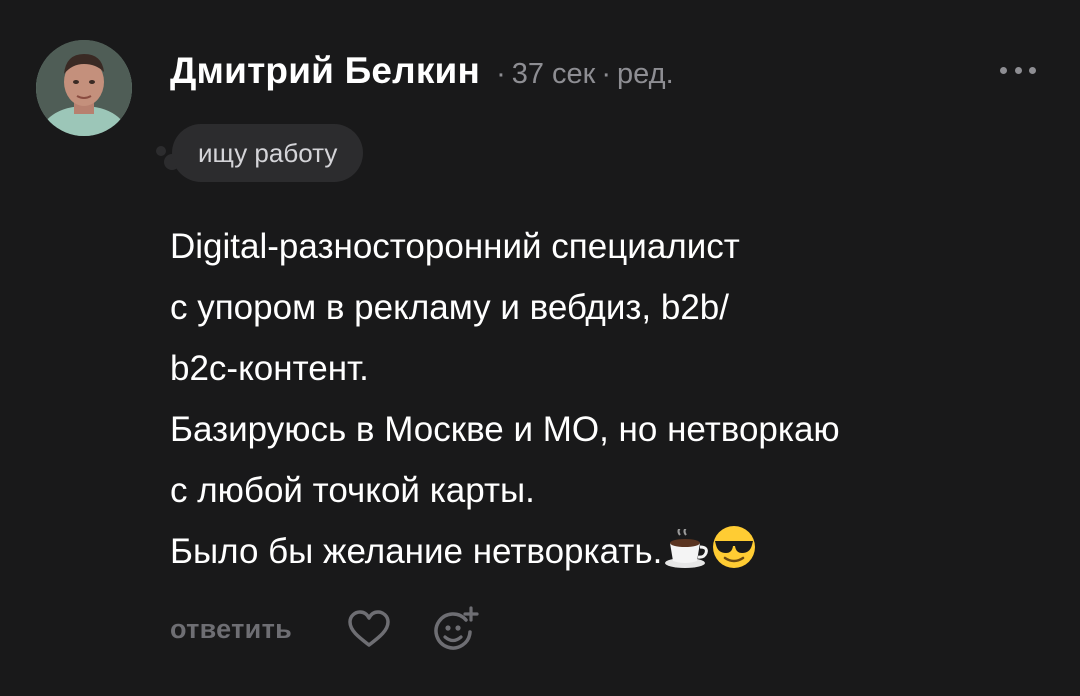  What do you see at coordinates (455, 246) in the screenshot?
I see `post-line: Digital-разносторонний специалист` at bounding box center [455, 246].